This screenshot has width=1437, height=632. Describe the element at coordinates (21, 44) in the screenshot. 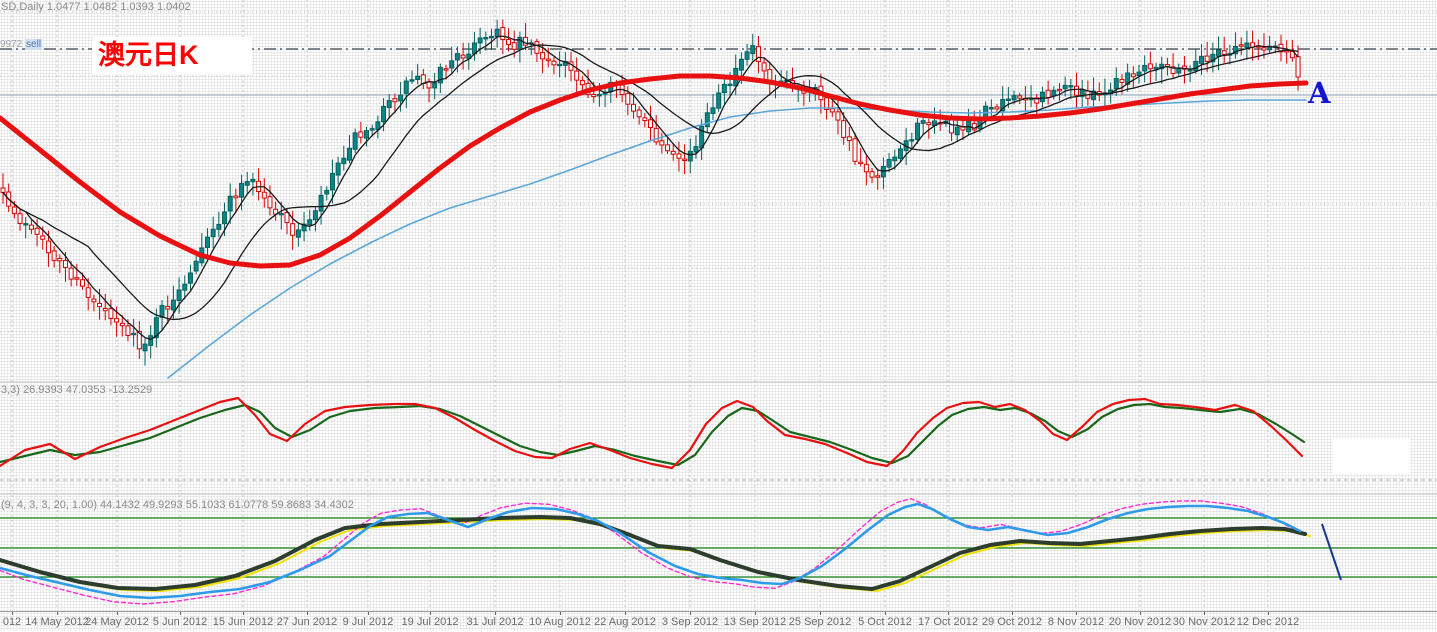

I see `order-line-label: 9972 sell` at that location.